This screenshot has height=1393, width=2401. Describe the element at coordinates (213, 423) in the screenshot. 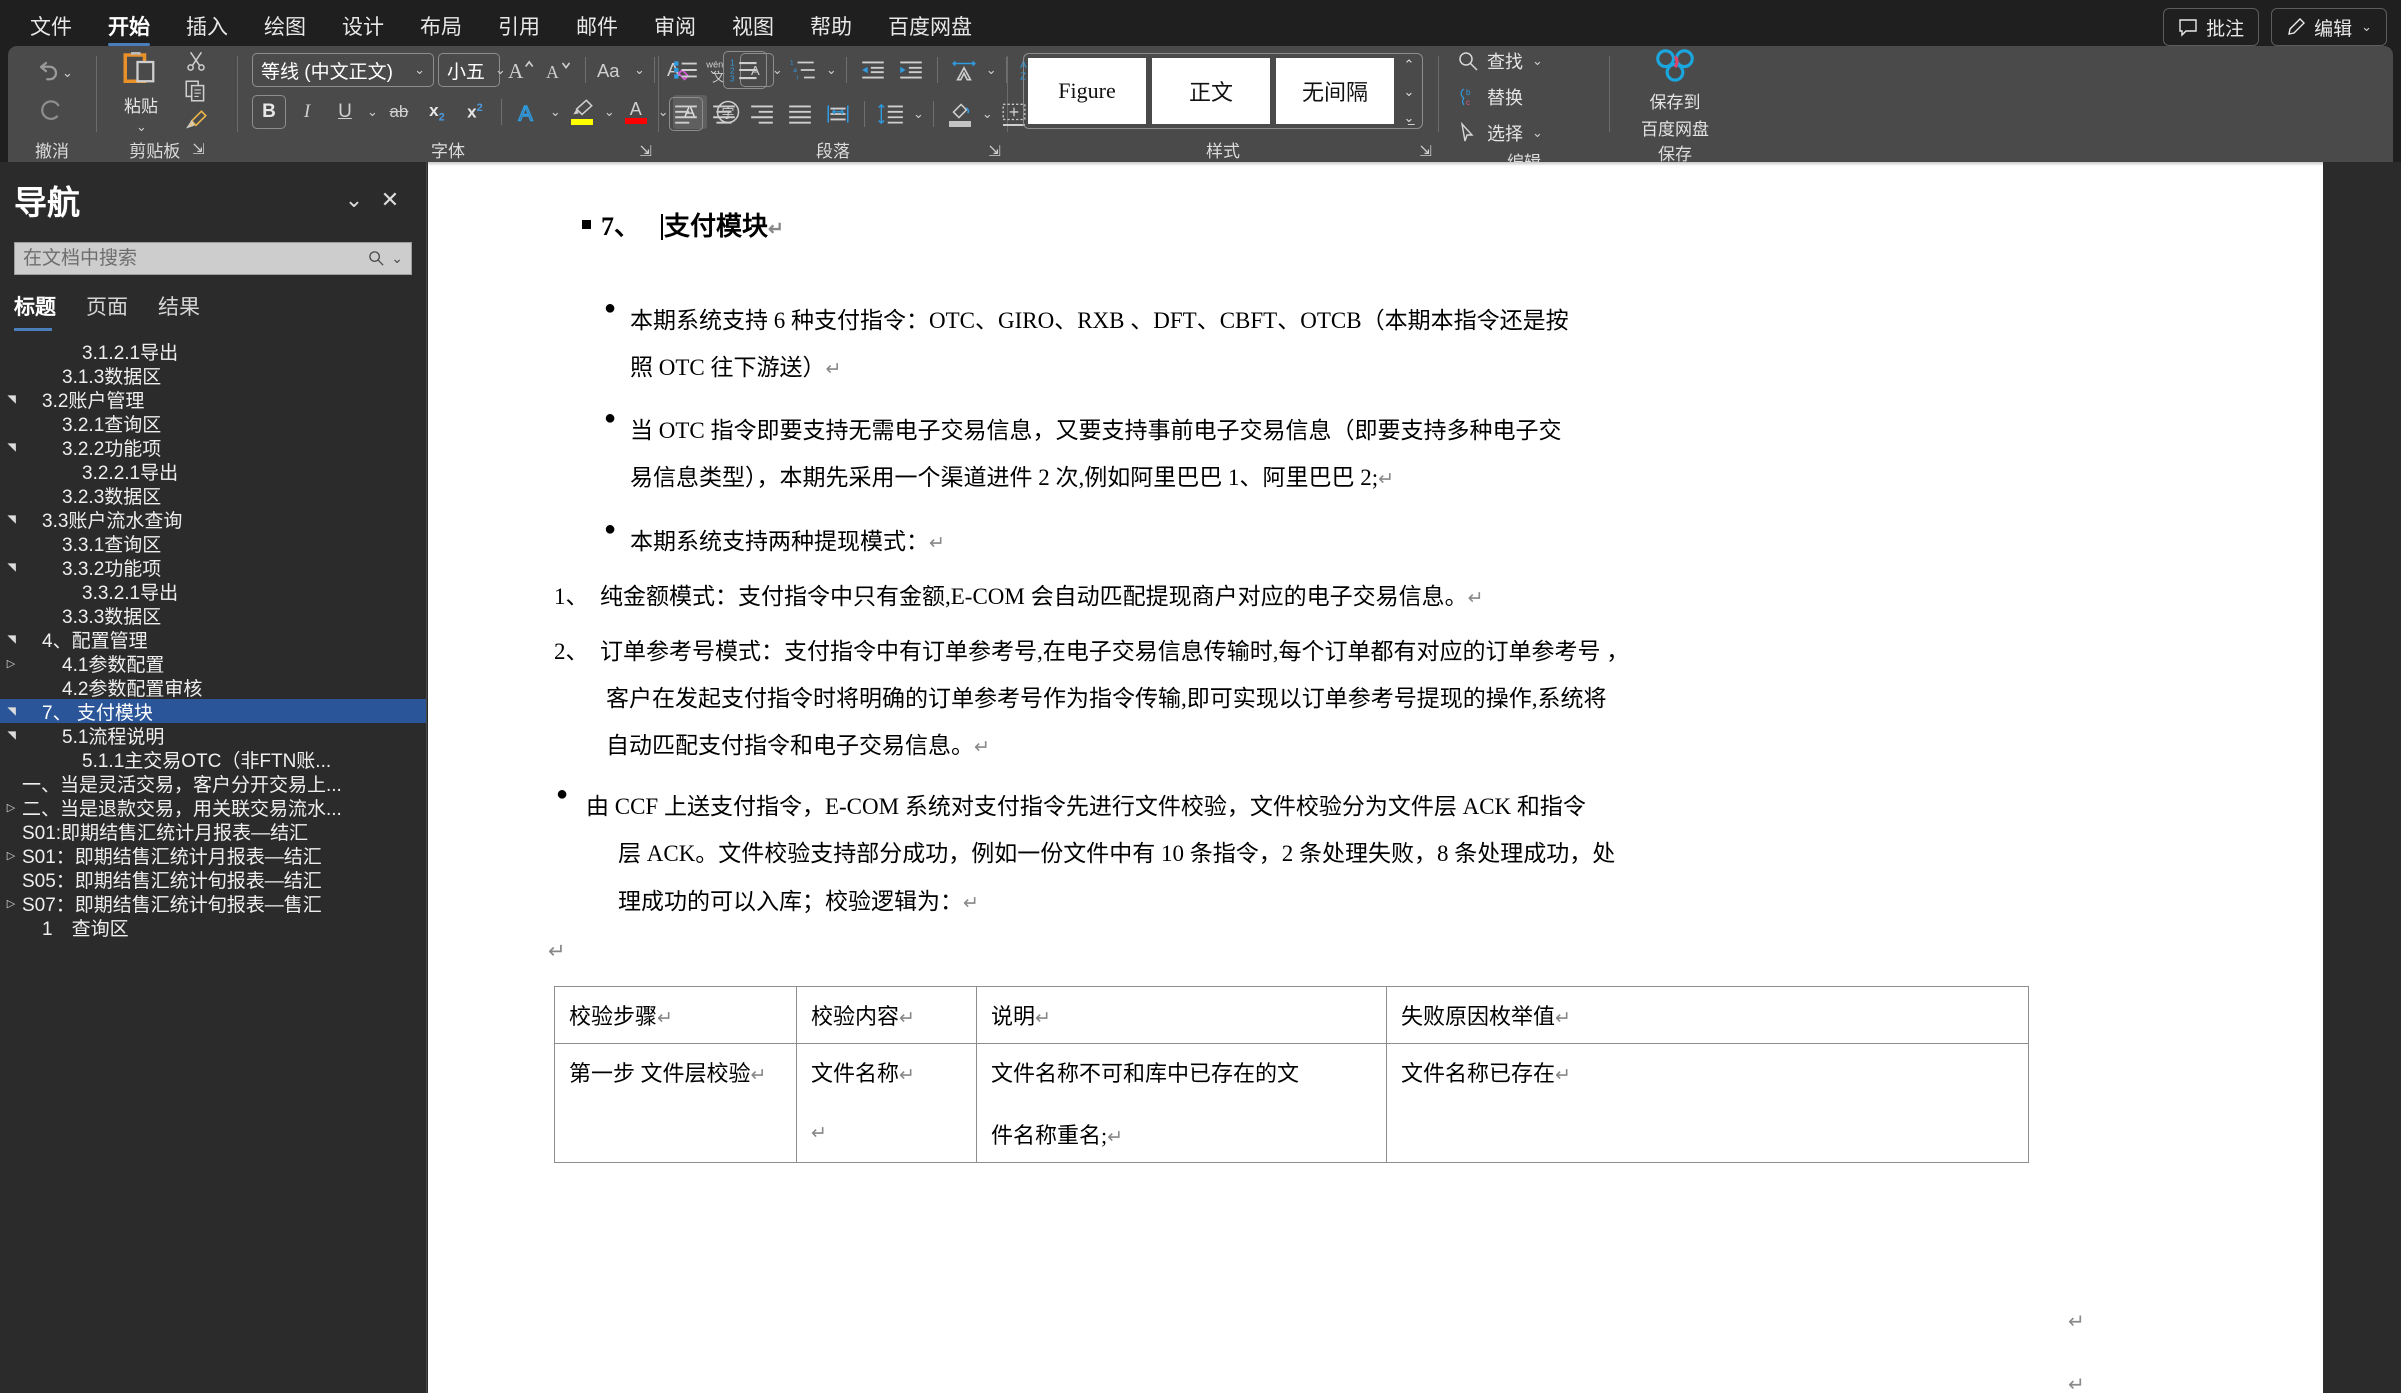

I see `nav-heading-item: 3.2.1查询区` at that location.